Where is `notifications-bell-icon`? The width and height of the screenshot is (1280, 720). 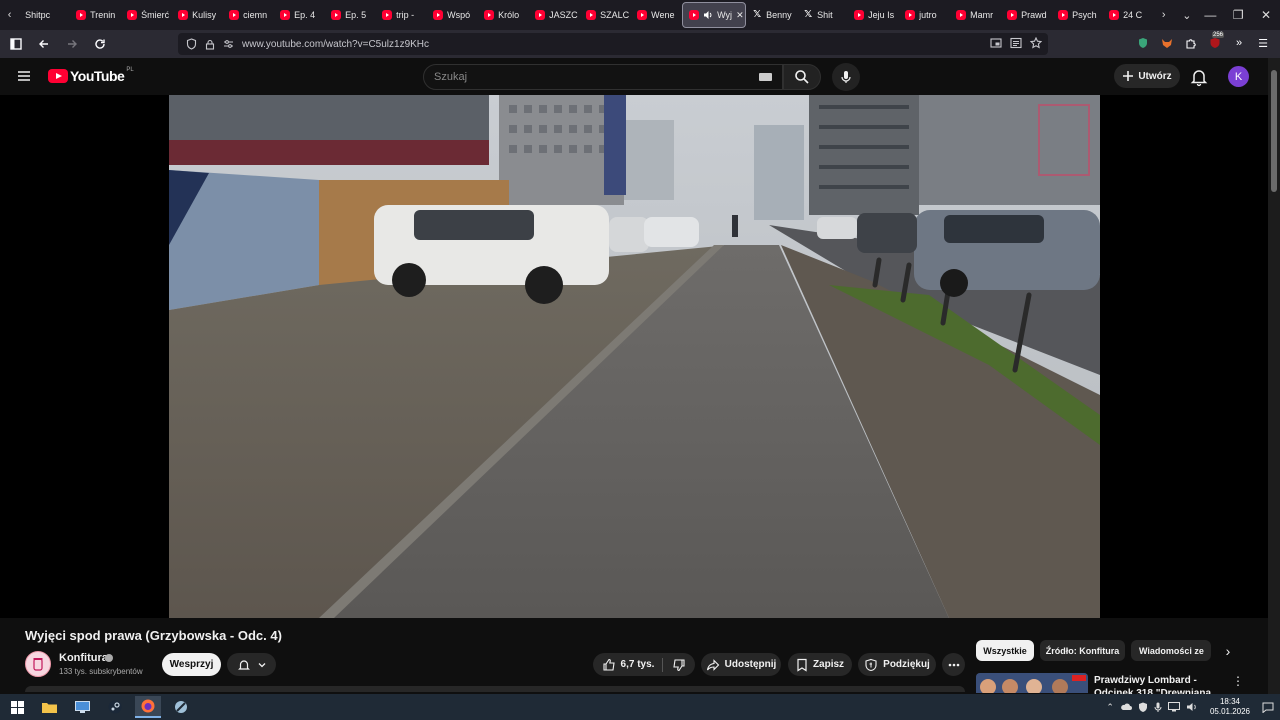 notifications-bell-icon is located at coordinates (1199, 77).